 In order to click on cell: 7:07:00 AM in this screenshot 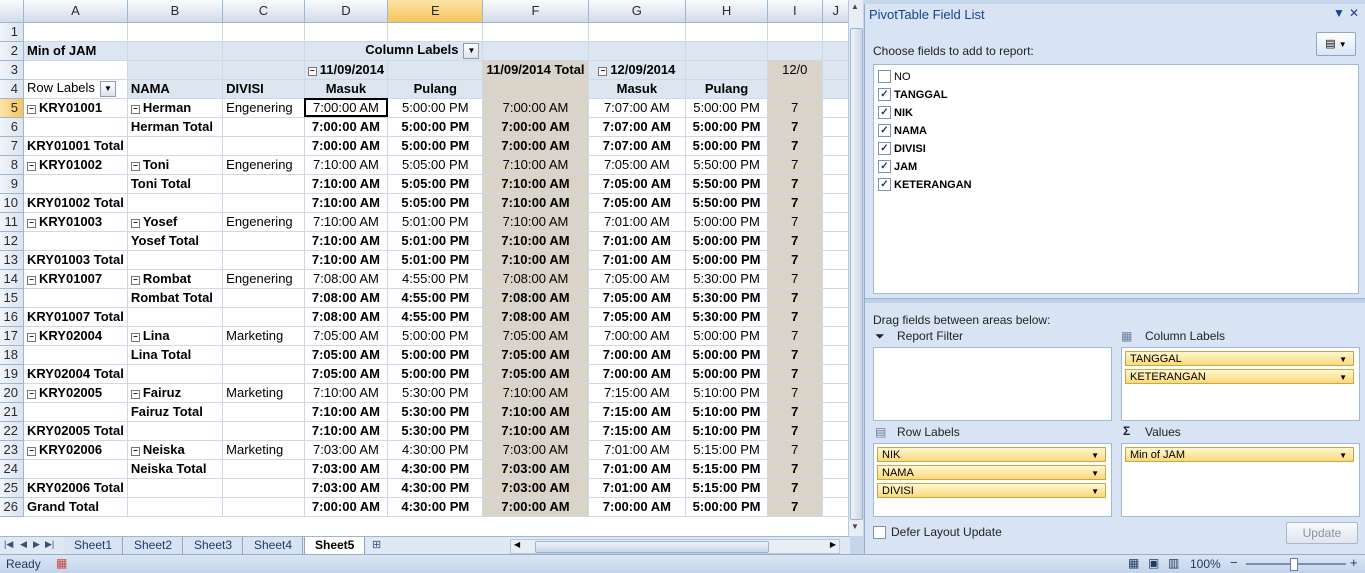, I will do `click(637, 108)`.